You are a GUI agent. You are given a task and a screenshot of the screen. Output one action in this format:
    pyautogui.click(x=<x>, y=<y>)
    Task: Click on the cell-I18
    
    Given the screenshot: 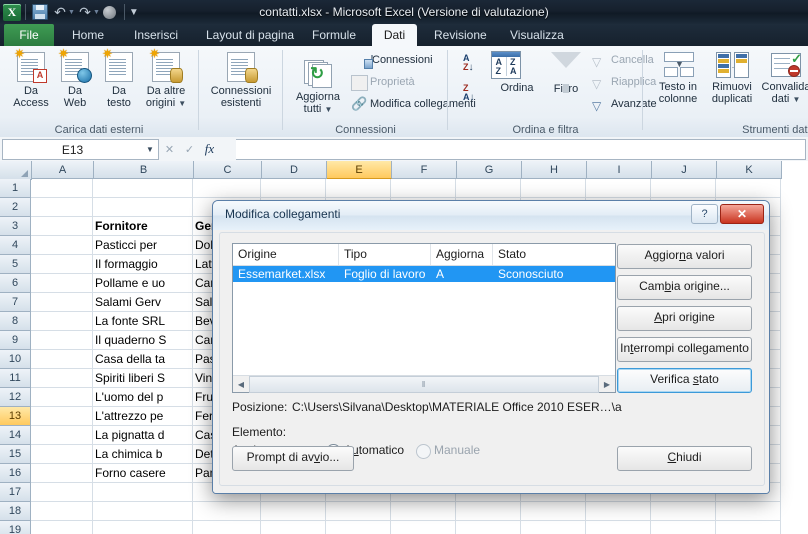 What is the action you would take?
    pyautogui.click(x=618, y=511)
    